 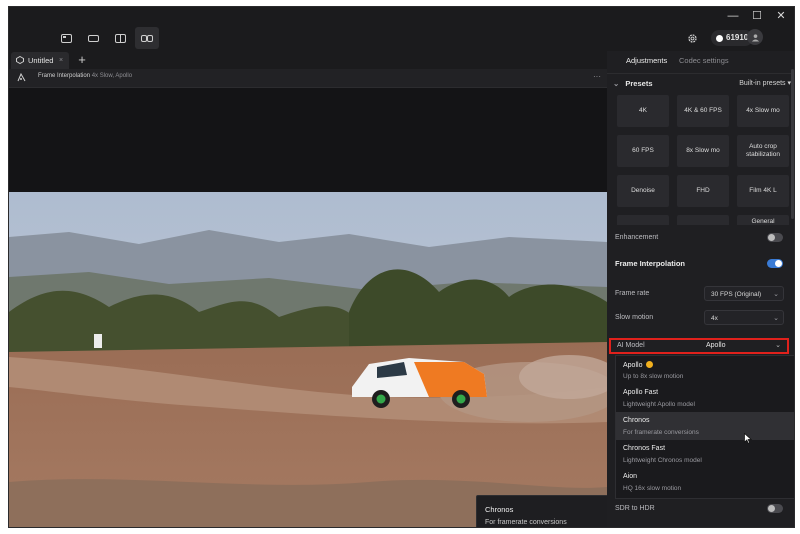 What do you see at coordinates (700, 318) in the screenshot?
I see `slow-motion-row: Slow motion 4x ⌄` at bounding box center [700, 318].